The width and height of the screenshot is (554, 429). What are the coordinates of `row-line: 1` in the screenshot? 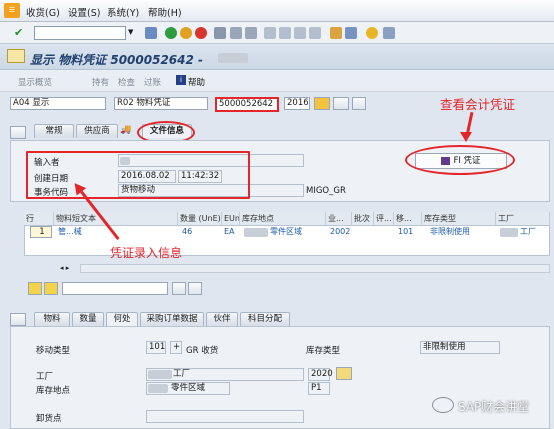 It's located at (41, 232).